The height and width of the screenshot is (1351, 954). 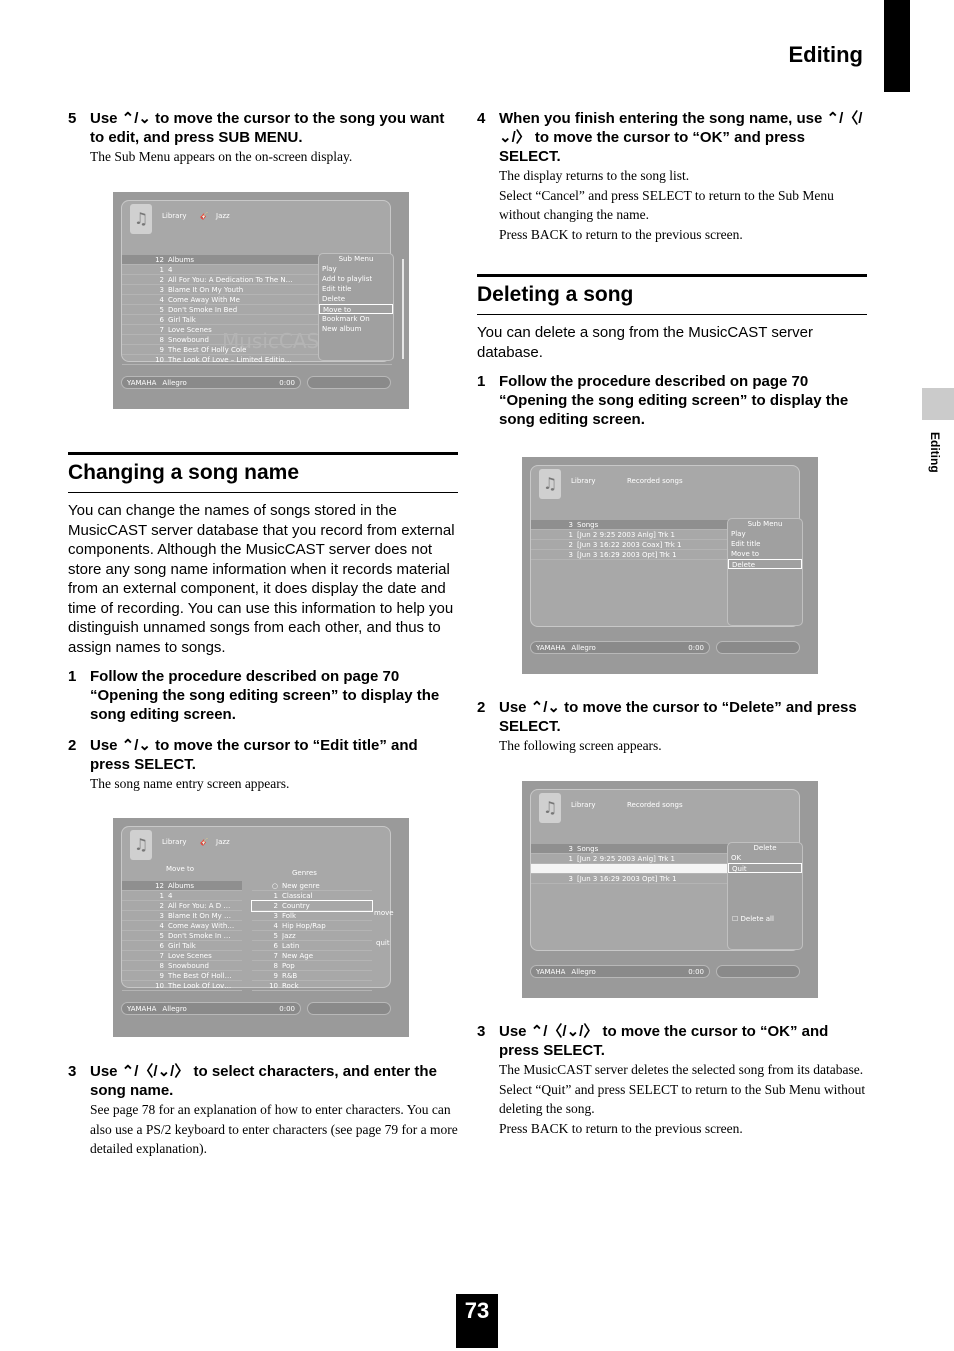 I want to click on move-label: move, so click(x=384, y=913).